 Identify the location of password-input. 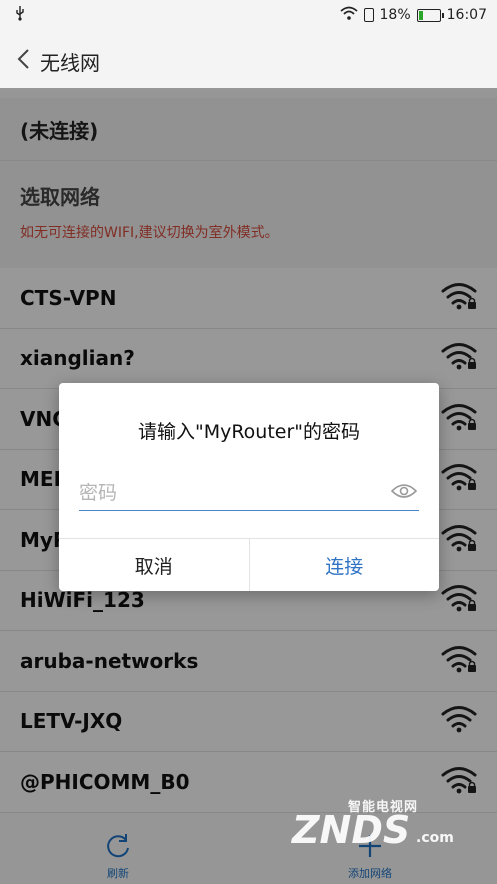
(235, 492).